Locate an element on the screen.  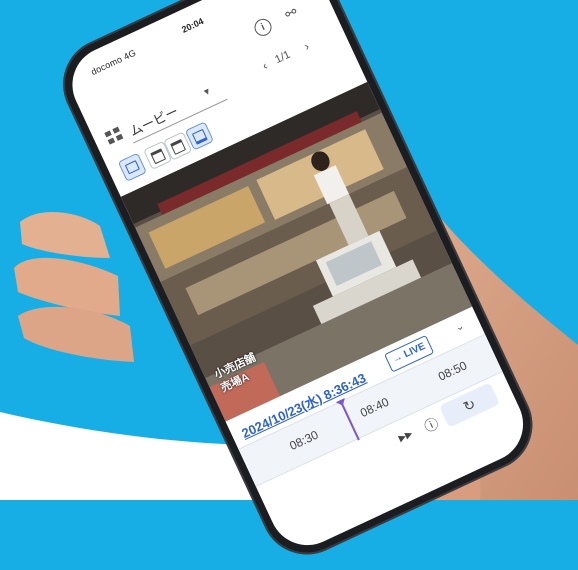
chevron-right-icon: › is located at coordinates (307, 46).